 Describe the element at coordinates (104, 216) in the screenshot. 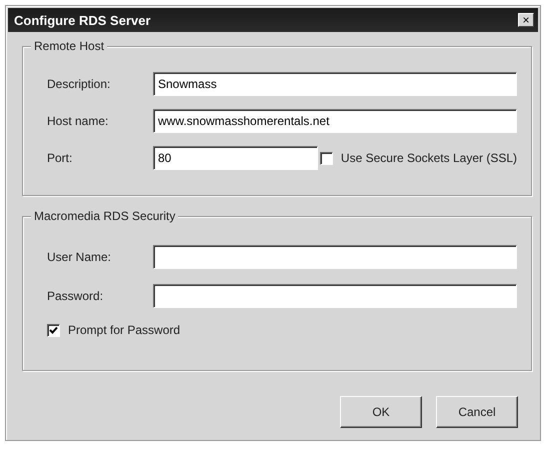

I see `group-label: Macromedia RDS Security` at that location.